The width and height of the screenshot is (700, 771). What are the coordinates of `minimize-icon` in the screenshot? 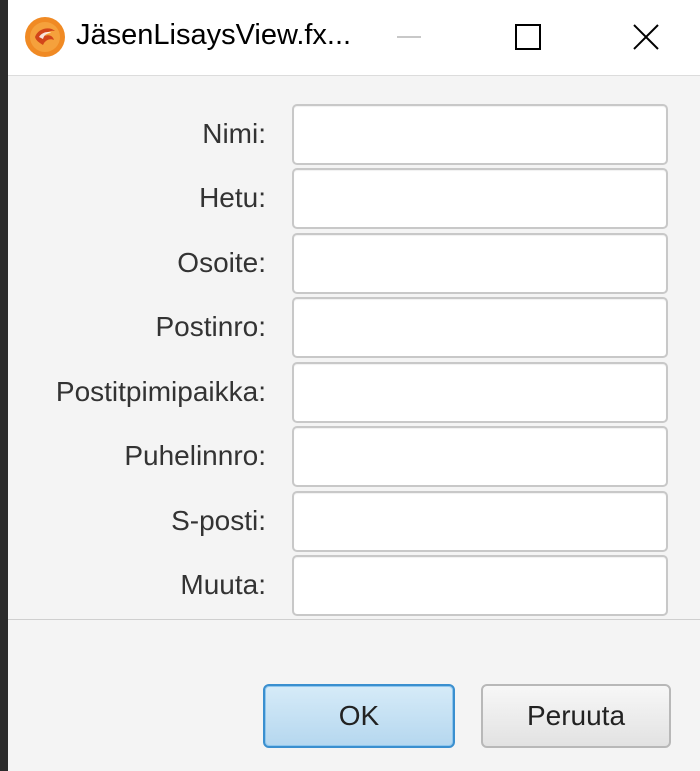 It's located at (409, 37).